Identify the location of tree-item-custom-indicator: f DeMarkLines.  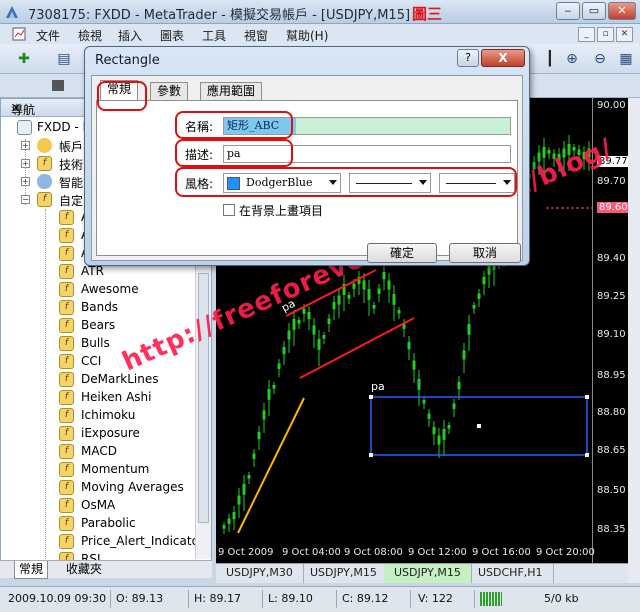
(97, 380).